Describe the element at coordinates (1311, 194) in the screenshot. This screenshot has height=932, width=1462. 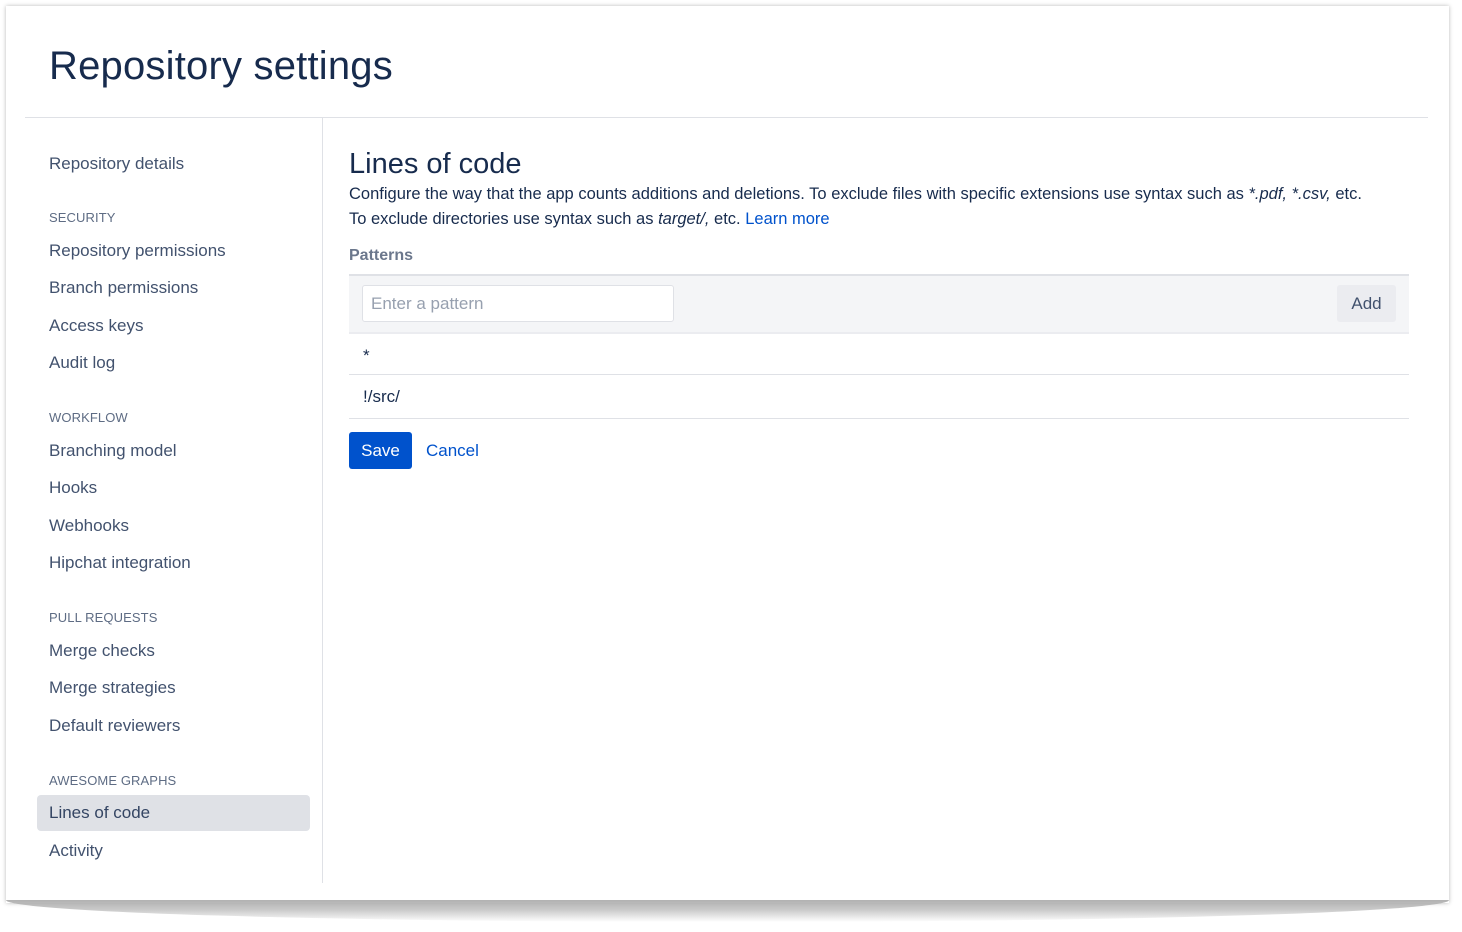
I see `csv-example: *.csv,` at that location.